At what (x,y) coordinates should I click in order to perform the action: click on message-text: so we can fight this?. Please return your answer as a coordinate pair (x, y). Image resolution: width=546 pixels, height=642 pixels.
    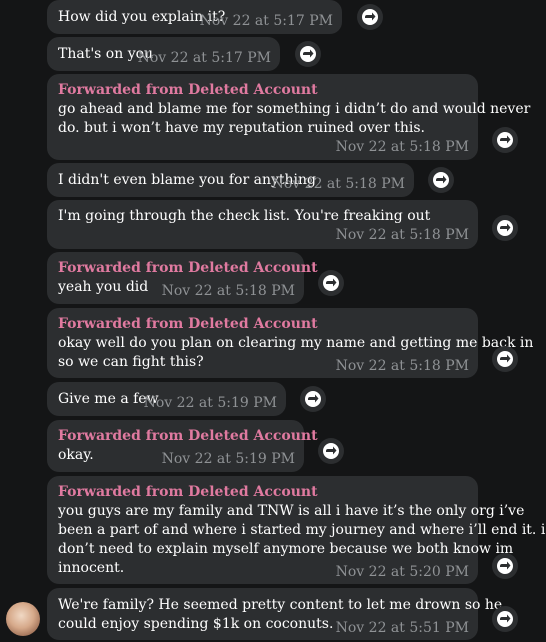
    Looking at the image, I should click on (131, 362).